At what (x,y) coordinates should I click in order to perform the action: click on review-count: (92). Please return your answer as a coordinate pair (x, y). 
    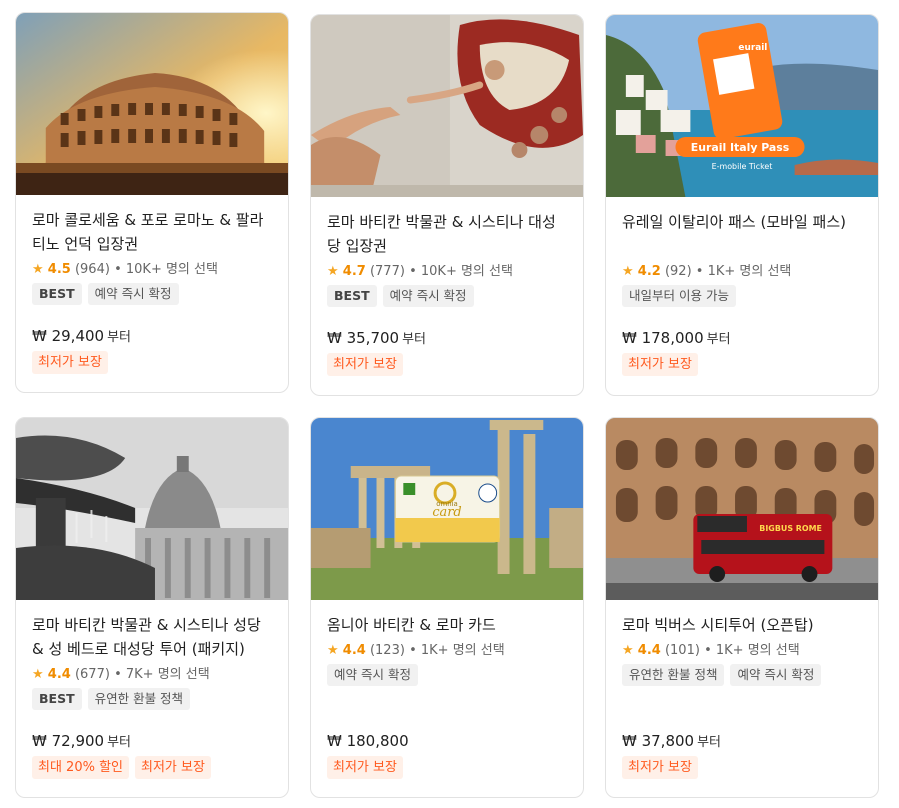
    Looking at the image, I should click on (678, 271).